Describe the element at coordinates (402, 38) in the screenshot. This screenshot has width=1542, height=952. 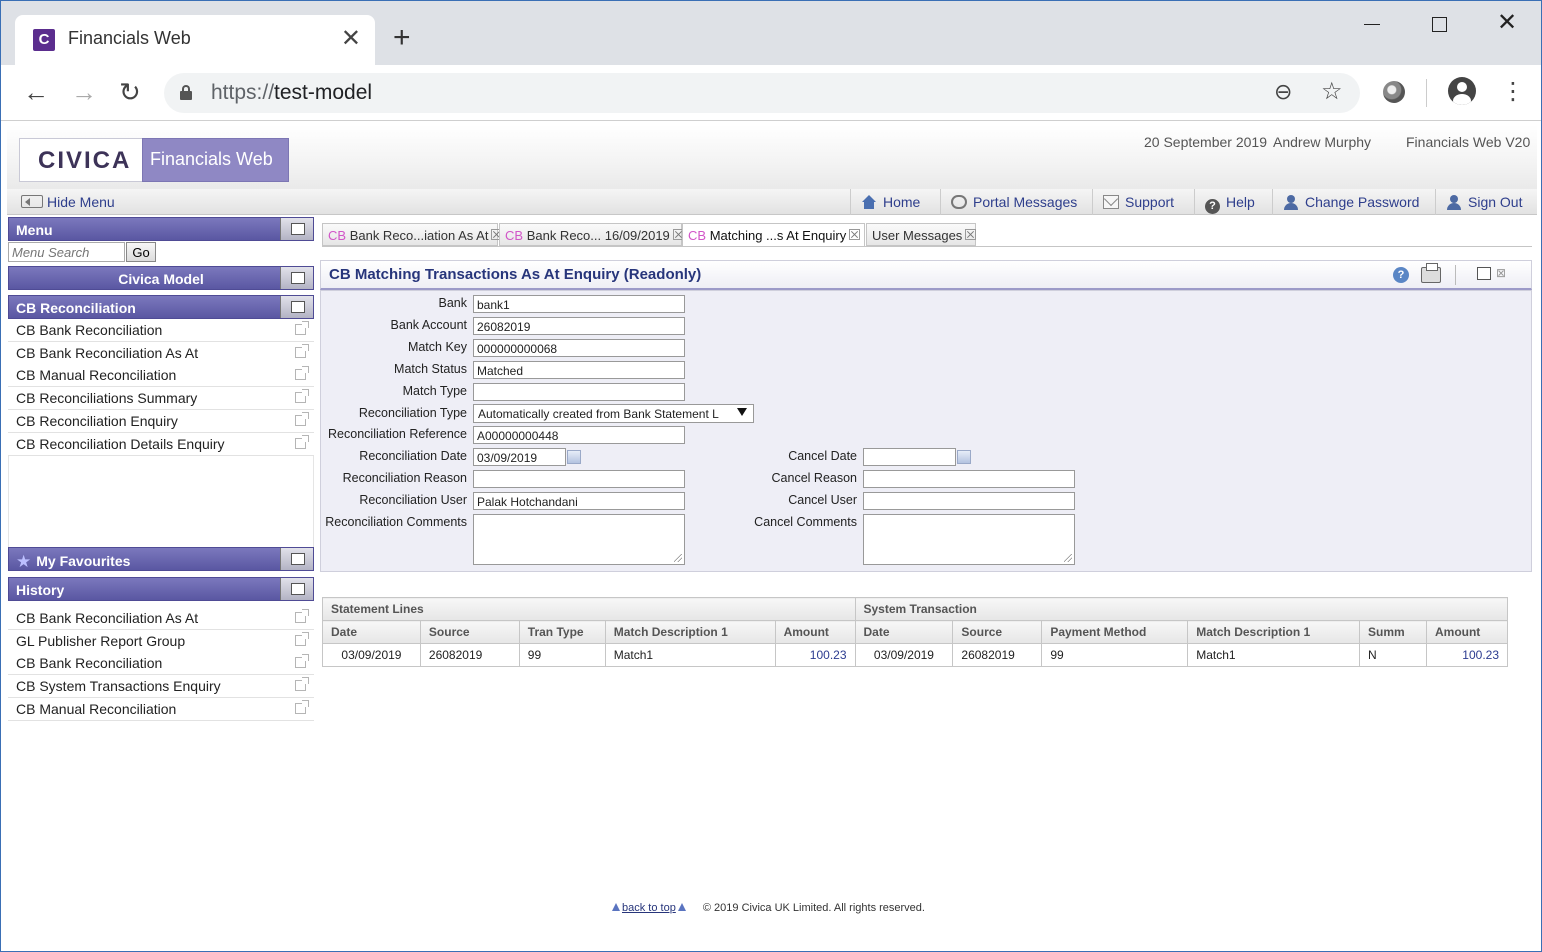
I see `new-tab-icon: +` at that location.